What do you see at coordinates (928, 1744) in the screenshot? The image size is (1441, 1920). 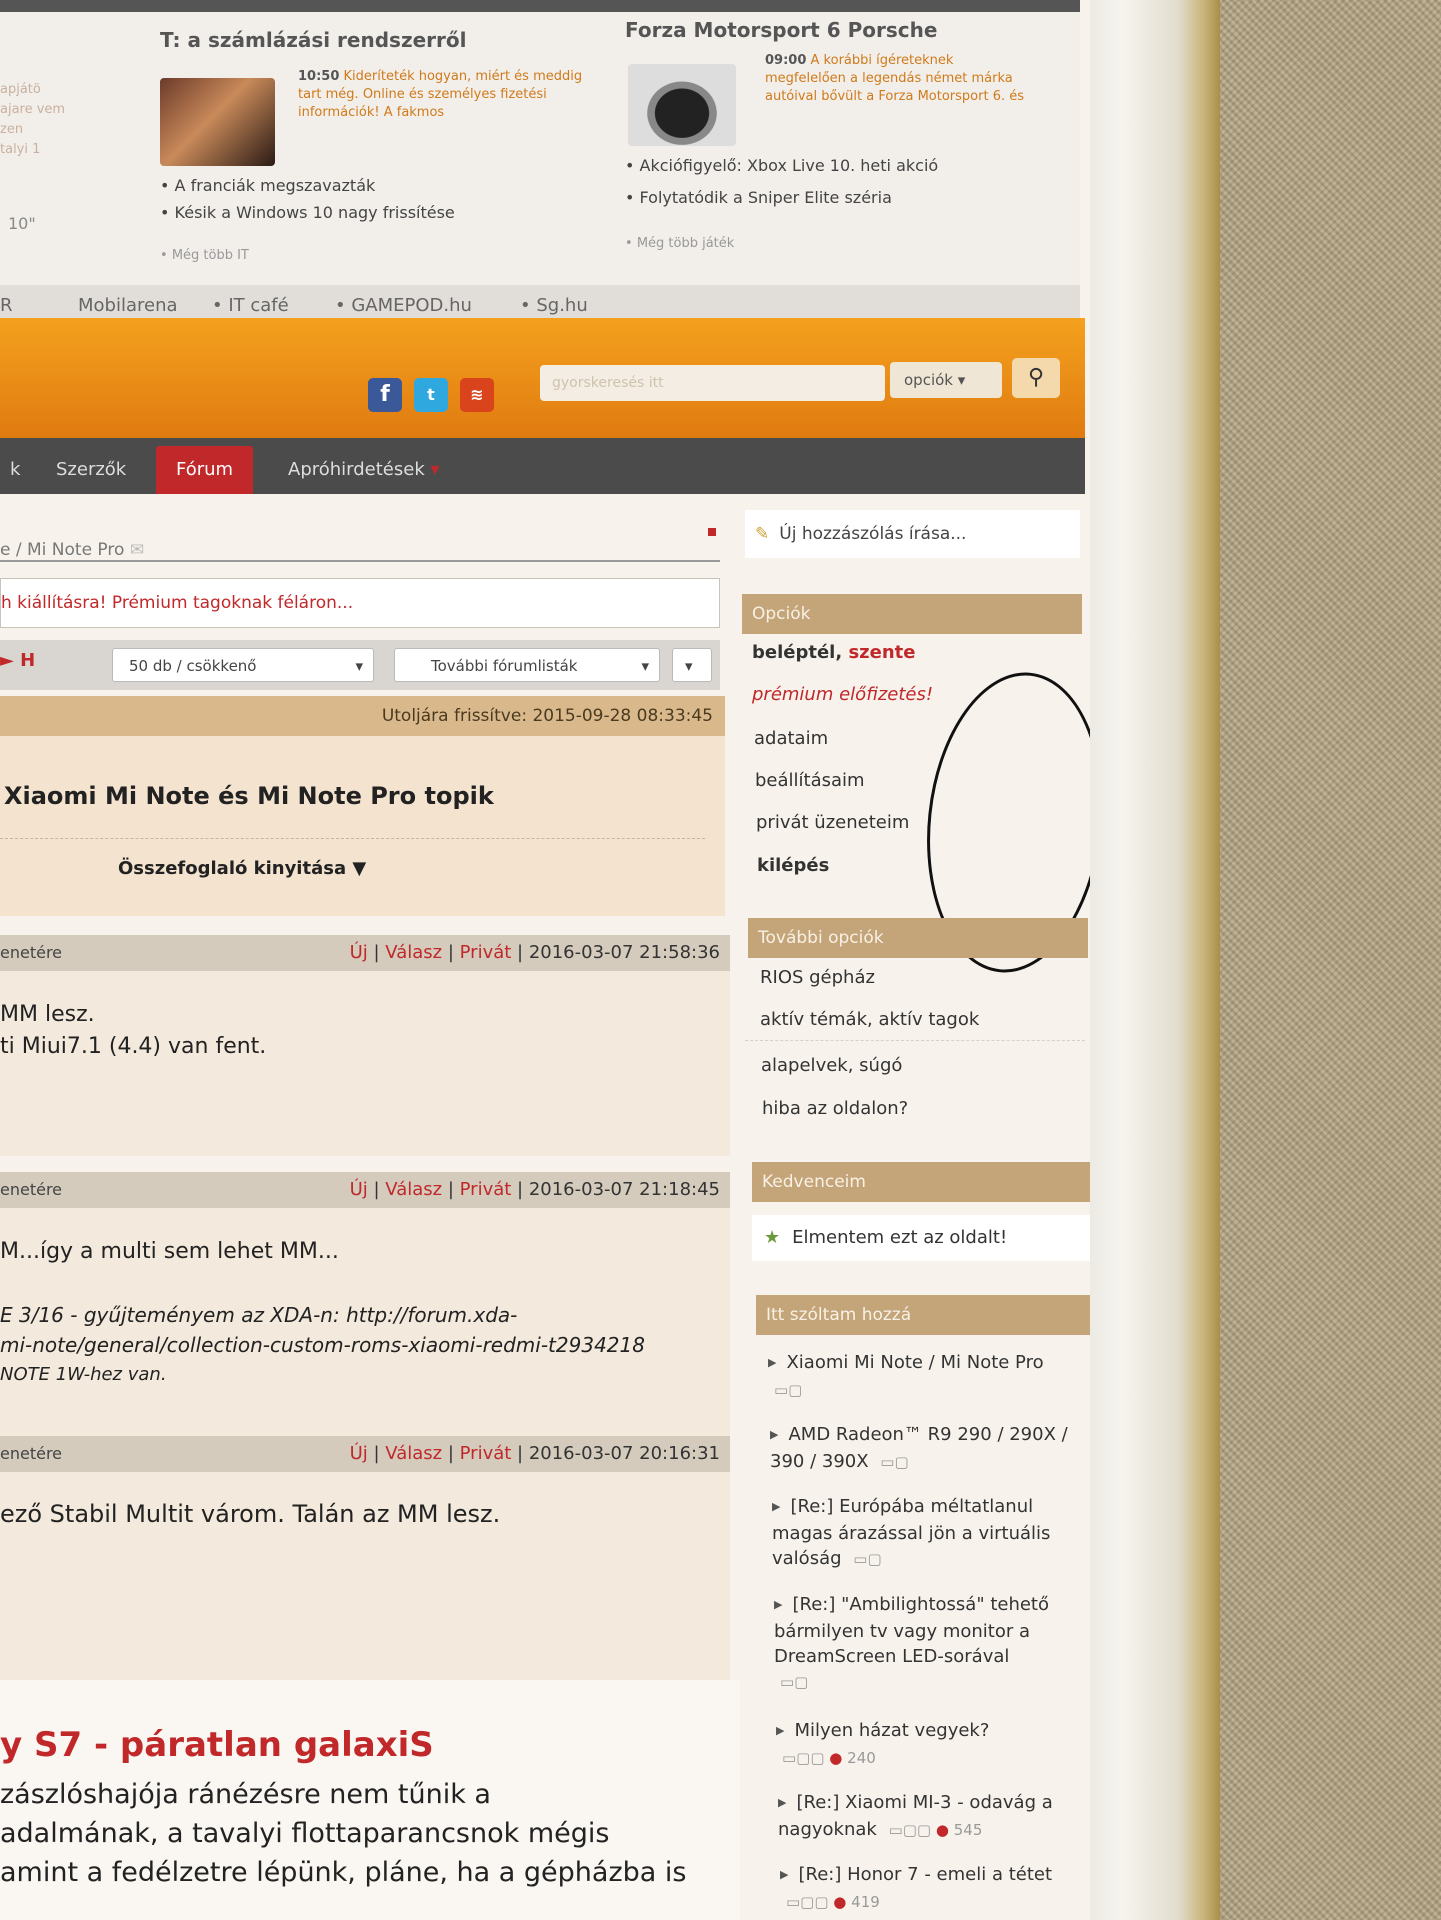 I see `thread-link: ▶ Milyen házat vegyek? ▭▢▢ ● 240` at bounding box center [928, 1744].